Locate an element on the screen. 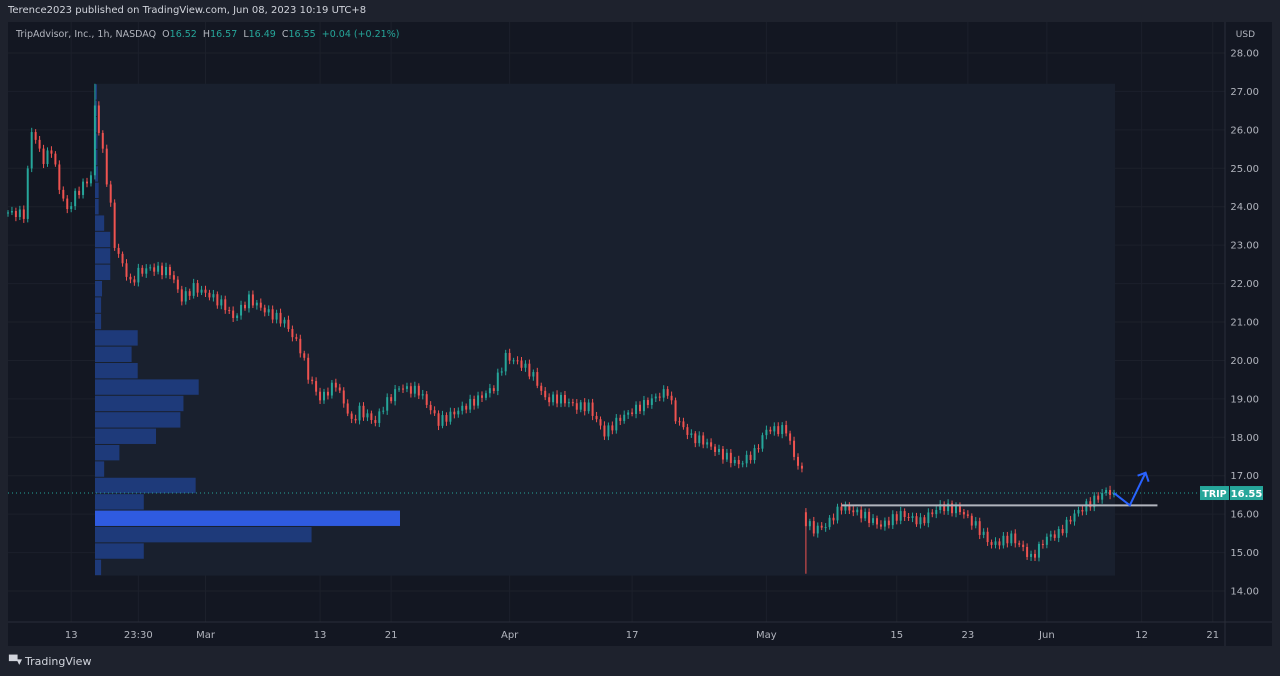 This screenshot has height=676, width=1280. symbol-name: TripAdvisor, Inc., 1h, NASDAQ is located at coordinates (86, 34).